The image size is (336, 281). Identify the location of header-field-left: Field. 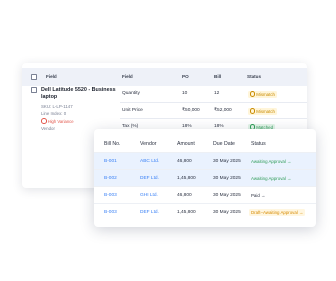
(51, 76).